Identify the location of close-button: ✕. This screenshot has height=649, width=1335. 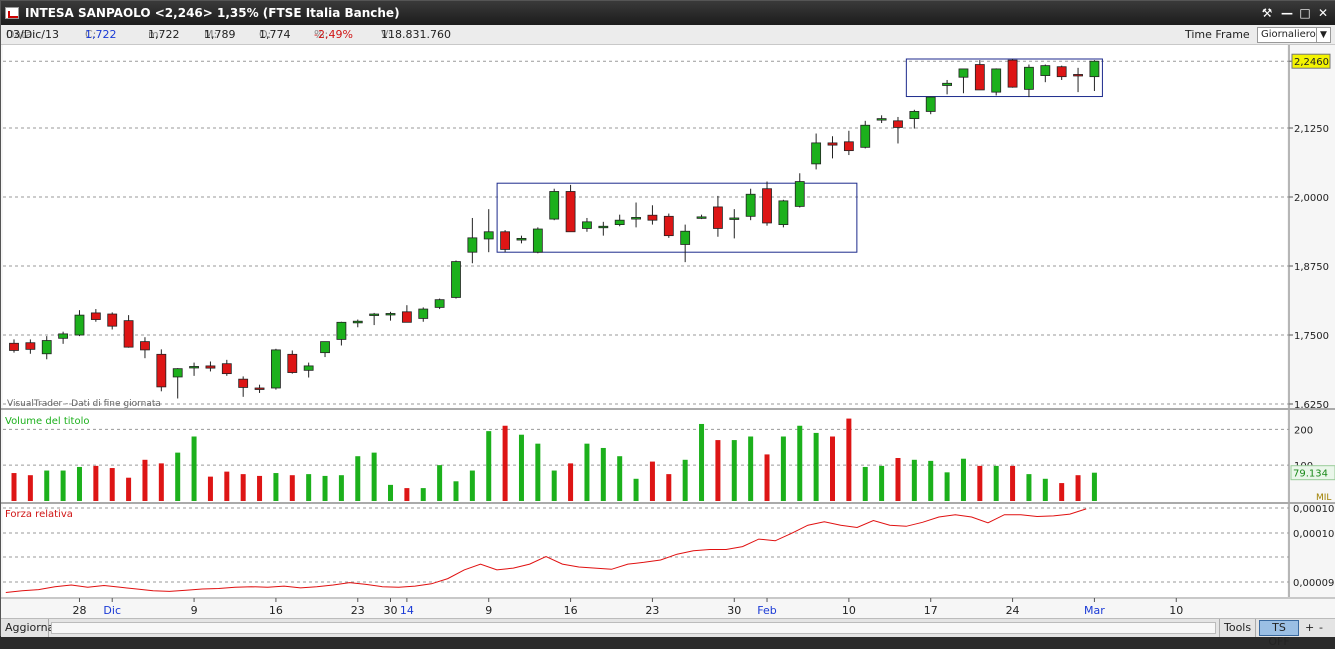
(1323, 13).